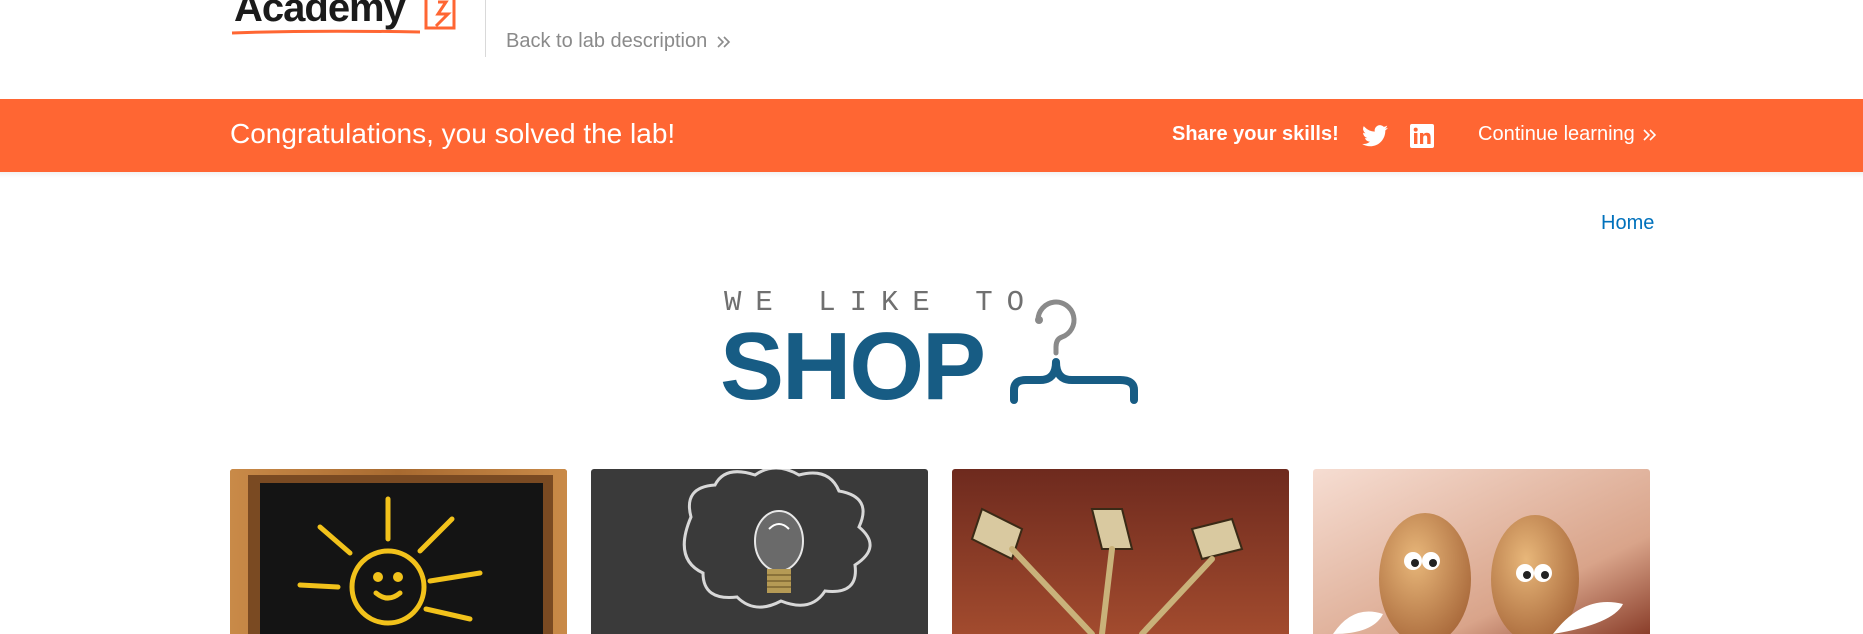 The image size is (1863, 634). I want to click on chalkboard-sun-image, so click(398, 551).